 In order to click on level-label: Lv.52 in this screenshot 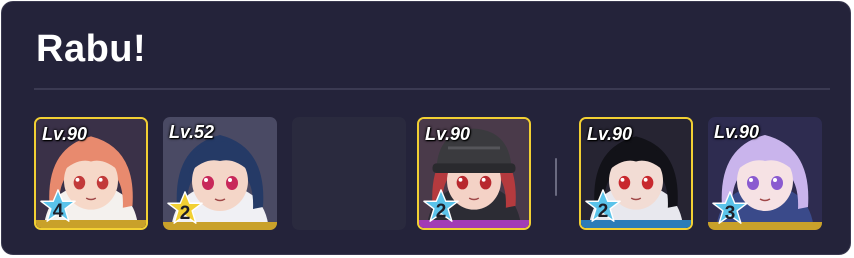, I will do `click(192, 132)`.